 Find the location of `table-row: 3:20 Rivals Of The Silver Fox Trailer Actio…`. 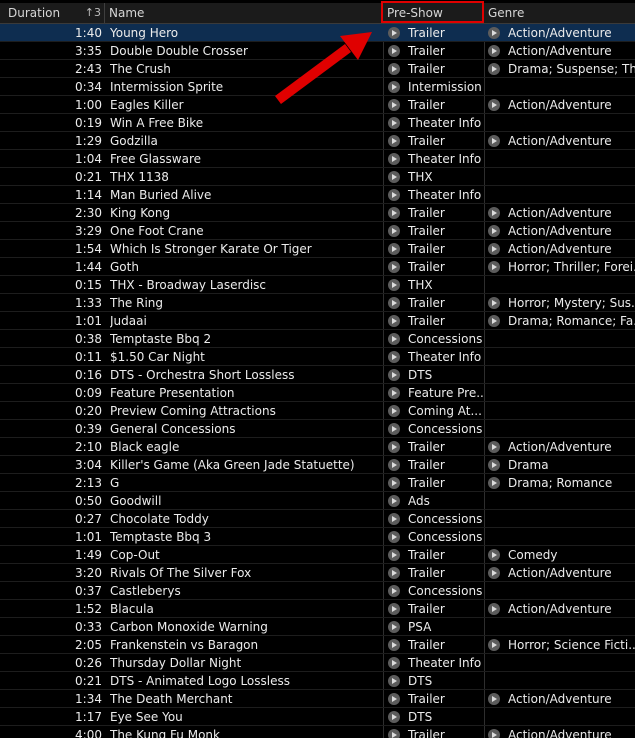

table-row: 3:20 Rivals Of The Silver Fox Trailer Actio… is located at coordinates (317, 573).